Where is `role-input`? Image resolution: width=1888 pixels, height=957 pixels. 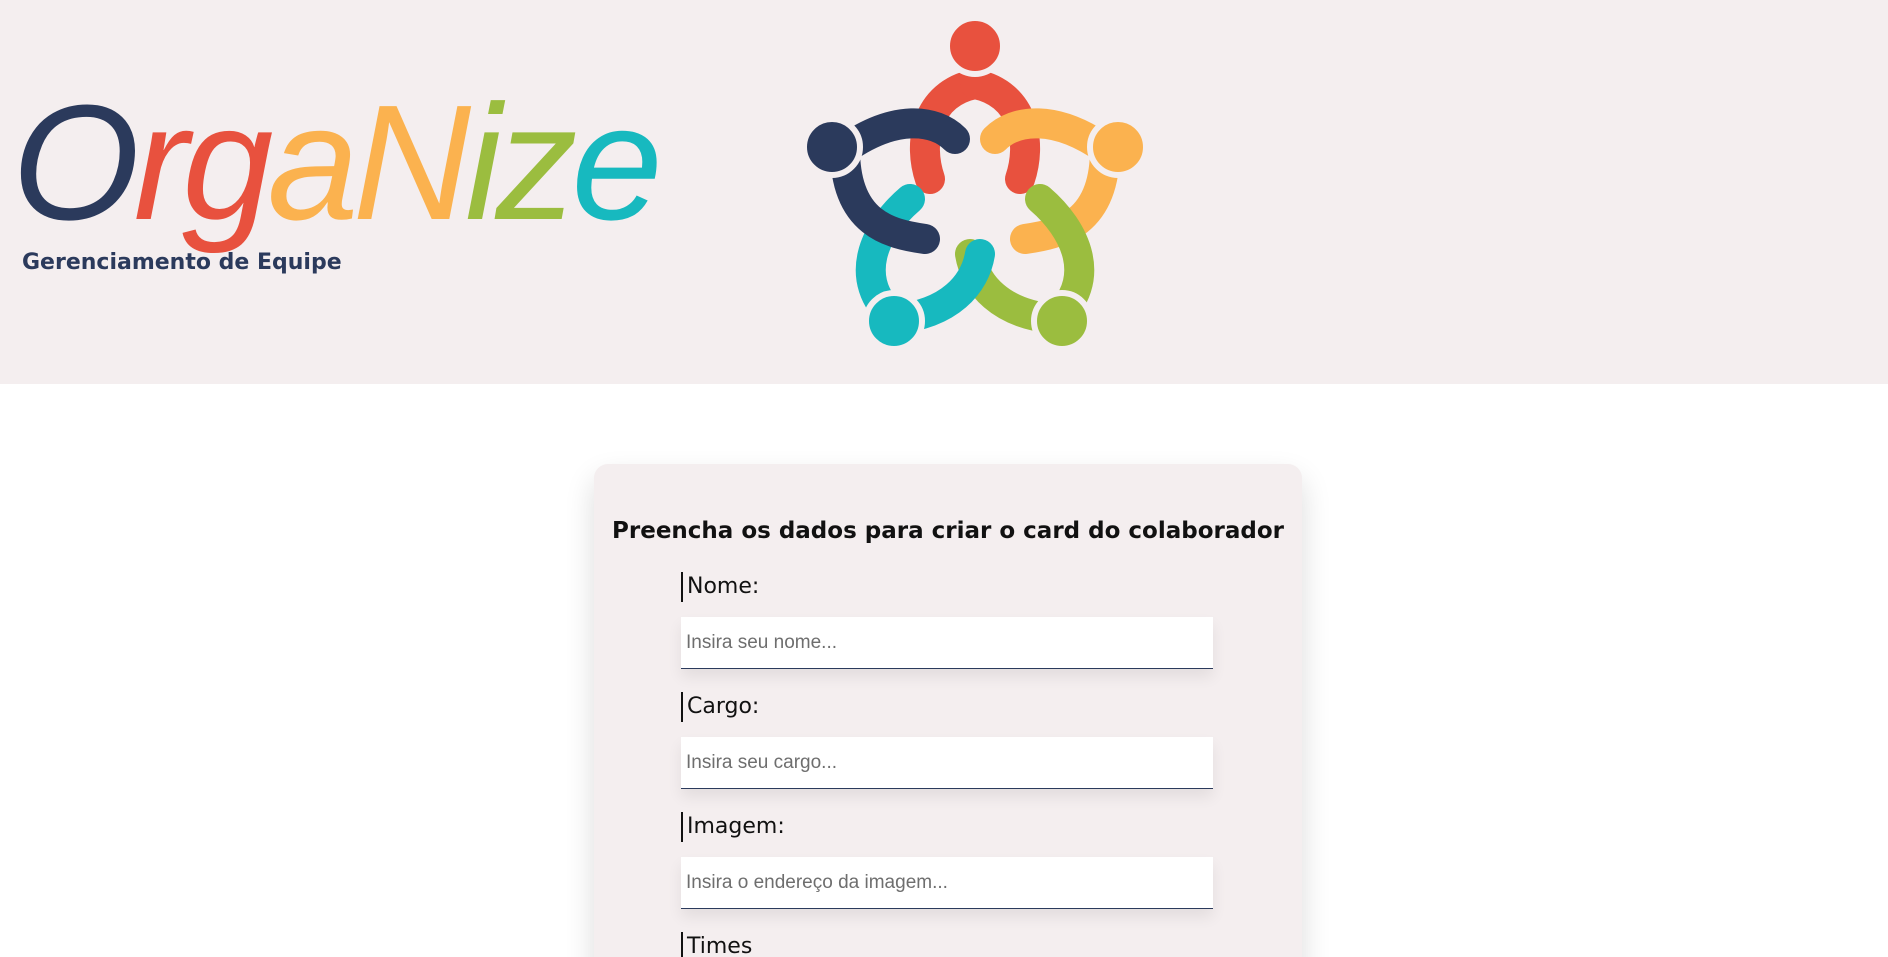
role-input is located at coordinates (947, 763).